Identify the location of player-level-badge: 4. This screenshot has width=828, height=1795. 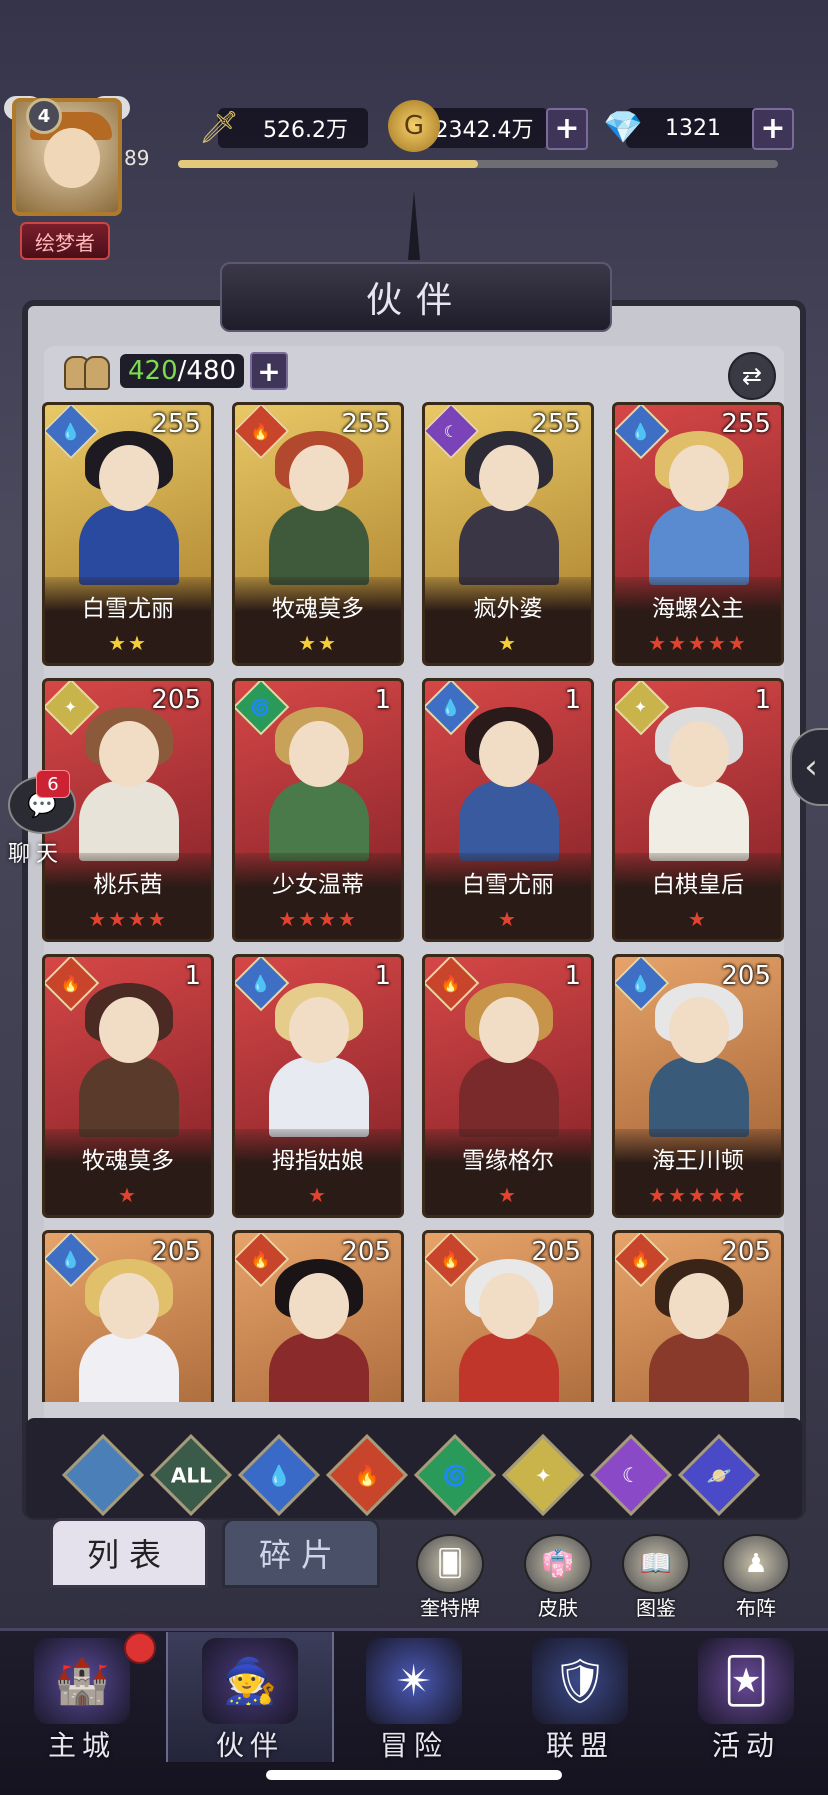
(44, 116).